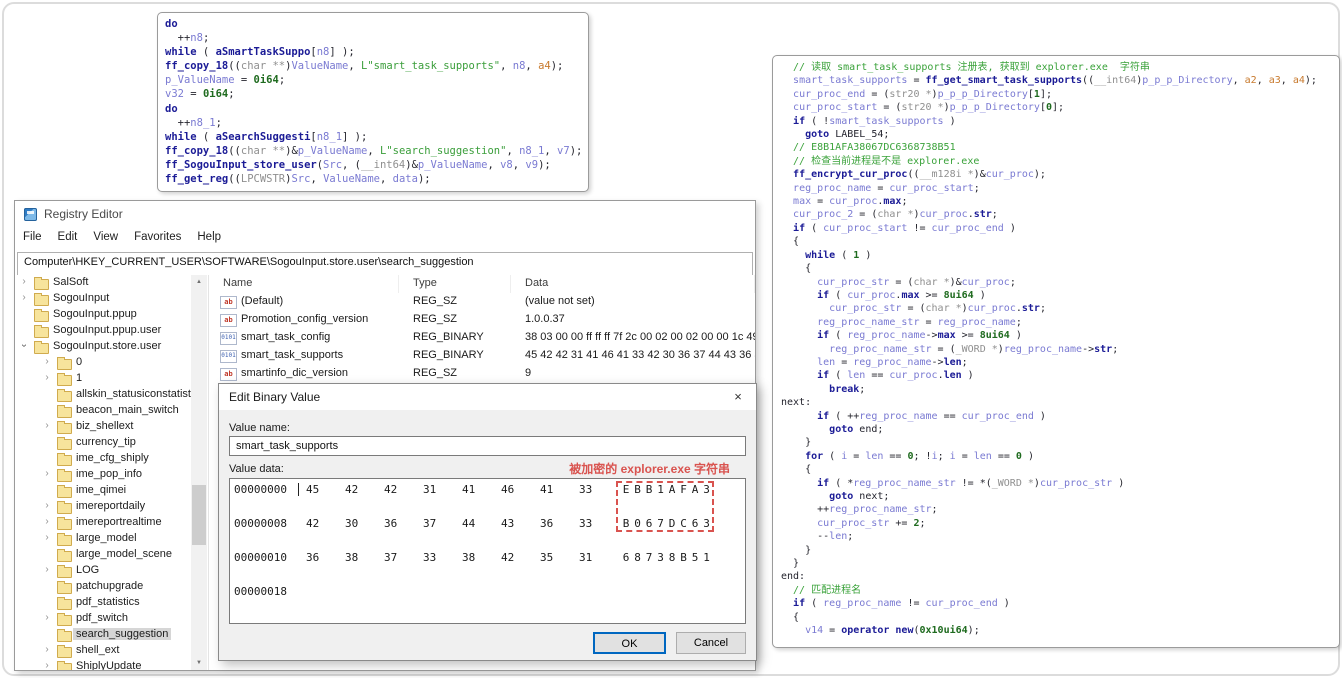  What do you see at coordinates (385, 214) in the screenshot?
I see `registry-titlebar: Registry Editor` at bounding box center [385, 214].